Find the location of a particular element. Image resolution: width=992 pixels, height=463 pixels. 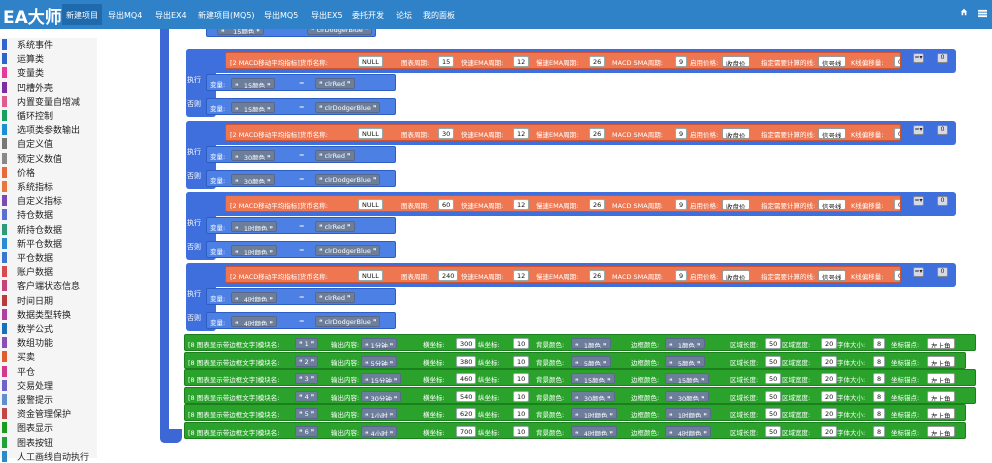

content-pill: ❝ 5分钟 ❞ is located at coordinates (379, 361).